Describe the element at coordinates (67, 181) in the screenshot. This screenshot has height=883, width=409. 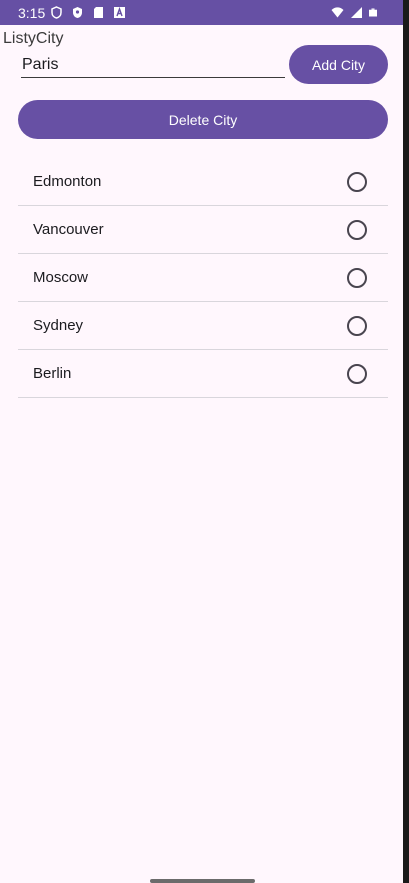
I see `city-name-label: Edmonton` at that location.